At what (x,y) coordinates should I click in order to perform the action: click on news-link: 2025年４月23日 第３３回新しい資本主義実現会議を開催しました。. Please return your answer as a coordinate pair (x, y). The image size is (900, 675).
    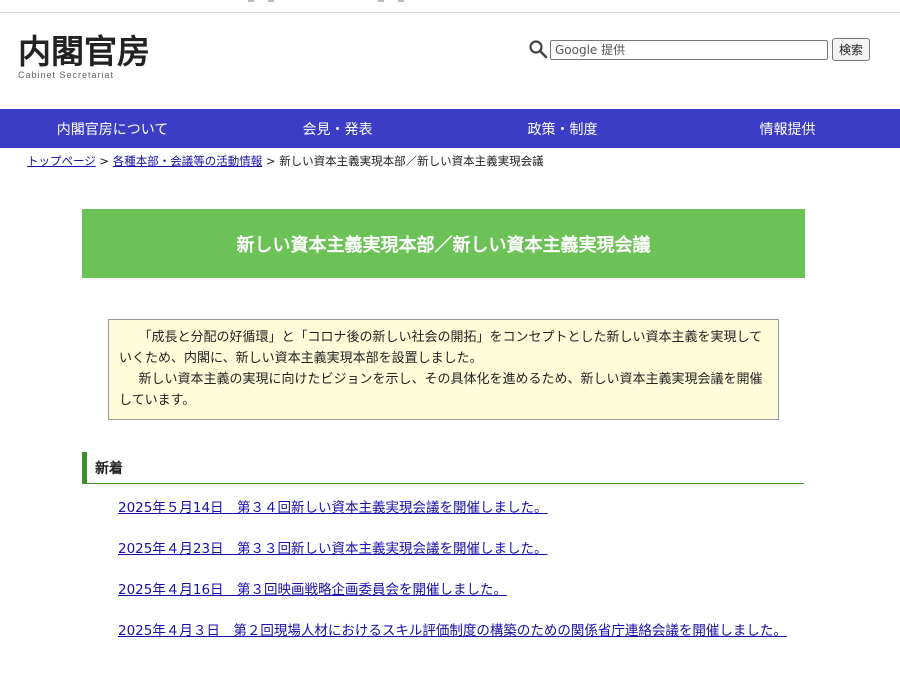
    Looking at the image, I should click on (333, 549).